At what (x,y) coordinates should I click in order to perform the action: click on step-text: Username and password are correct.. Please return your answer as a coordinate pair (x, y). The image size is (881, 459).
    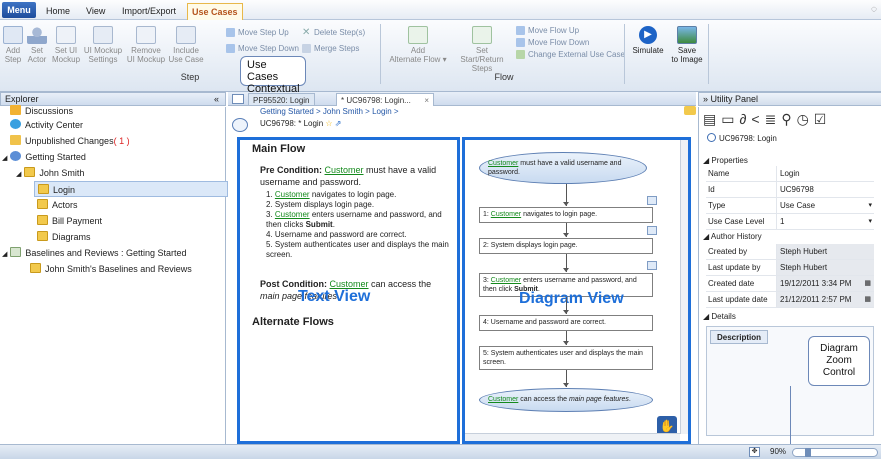
    Looking at the image, I should click on (548, 322).